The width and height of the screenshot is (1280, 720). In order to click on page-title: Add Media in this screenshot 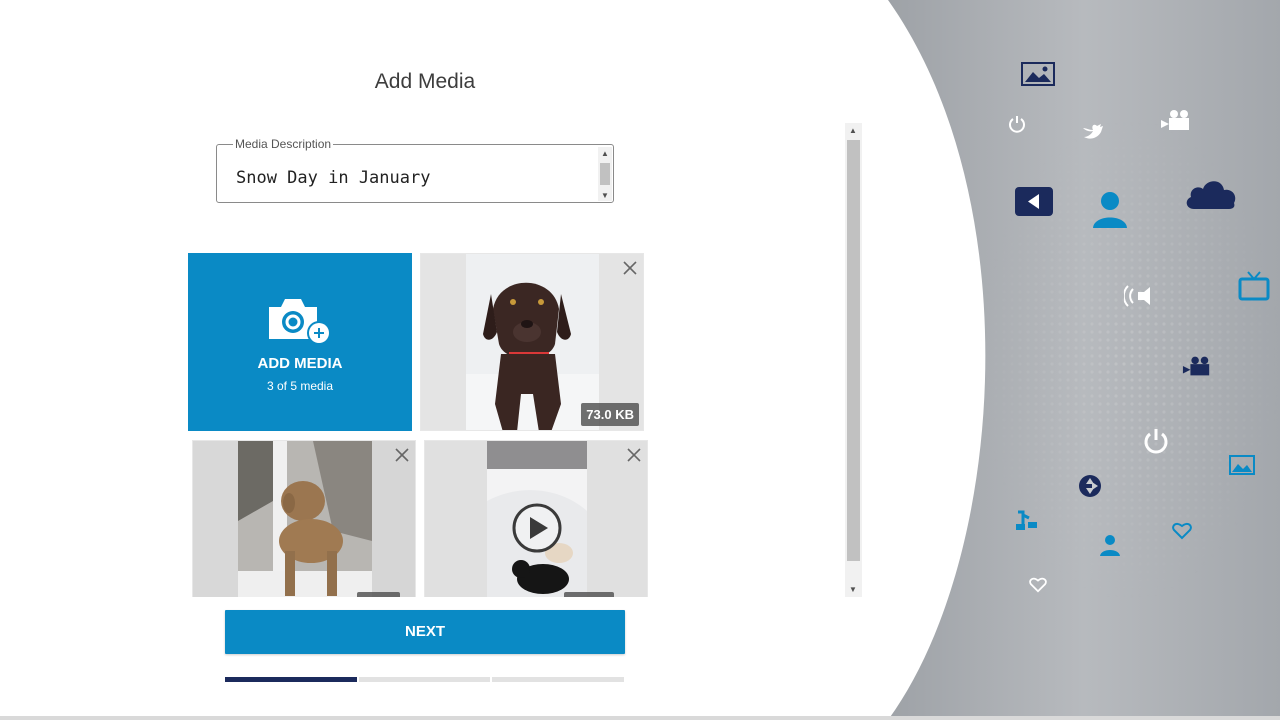, I will do `click(425, 81)`.